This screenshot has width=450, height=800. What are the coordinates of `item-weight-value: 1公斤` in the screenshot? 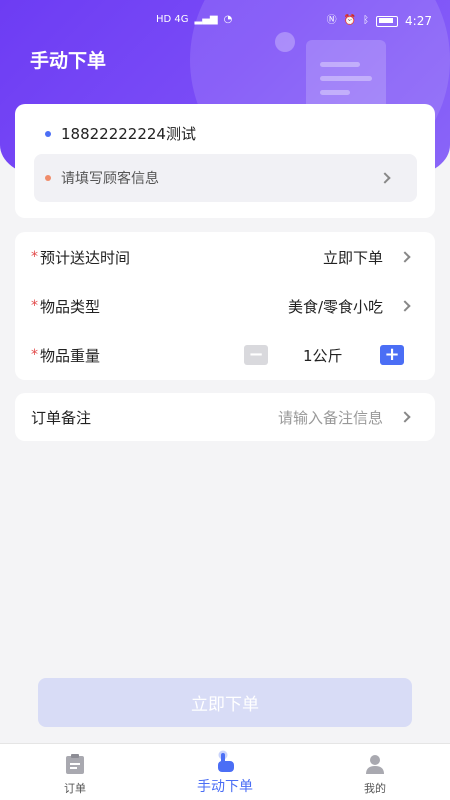 It's located at (323, 355).